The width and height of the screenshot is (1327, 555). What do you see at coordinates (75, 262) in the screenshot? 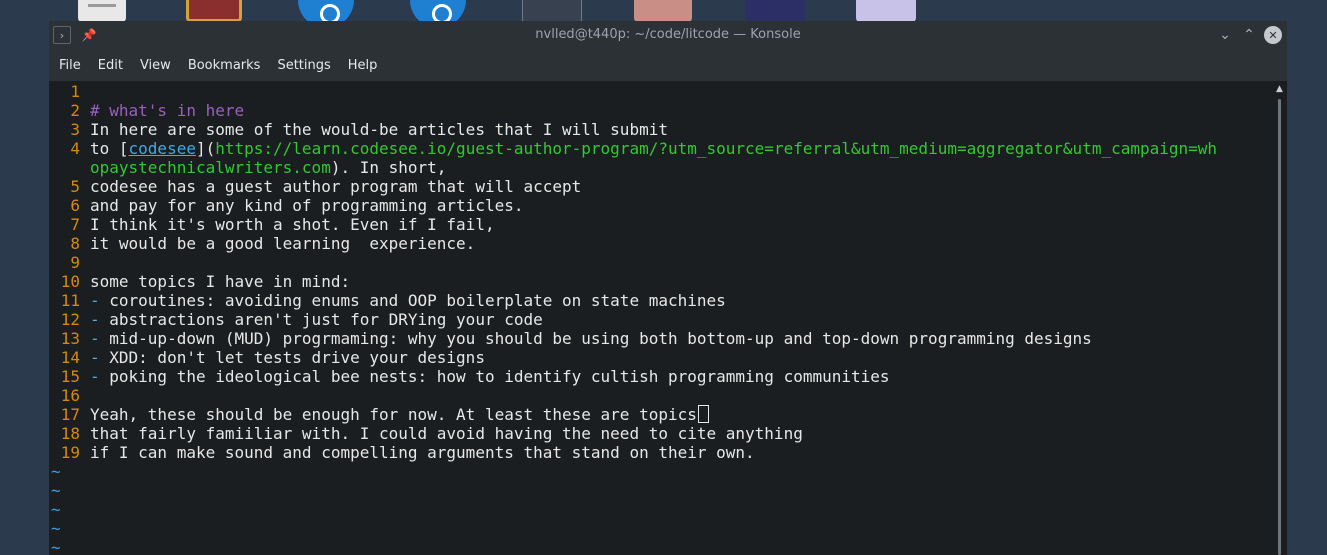
I see `line-number: 9` at bounding box center [75, 262].